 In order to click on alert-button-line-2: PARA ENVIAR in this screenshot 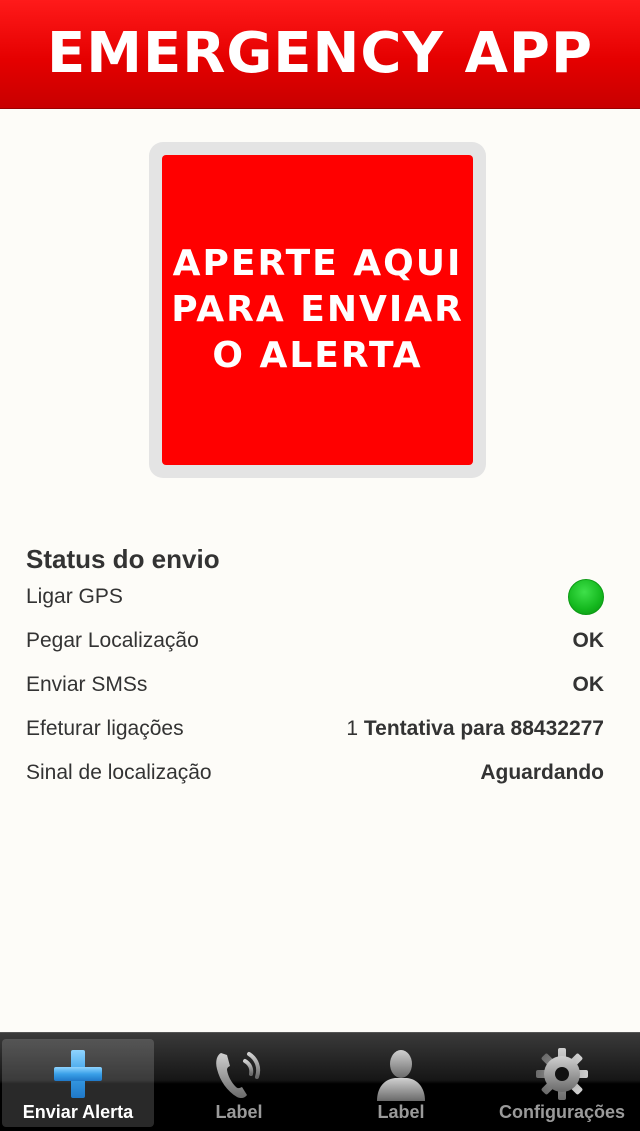, I will do `click(317, 309)`.